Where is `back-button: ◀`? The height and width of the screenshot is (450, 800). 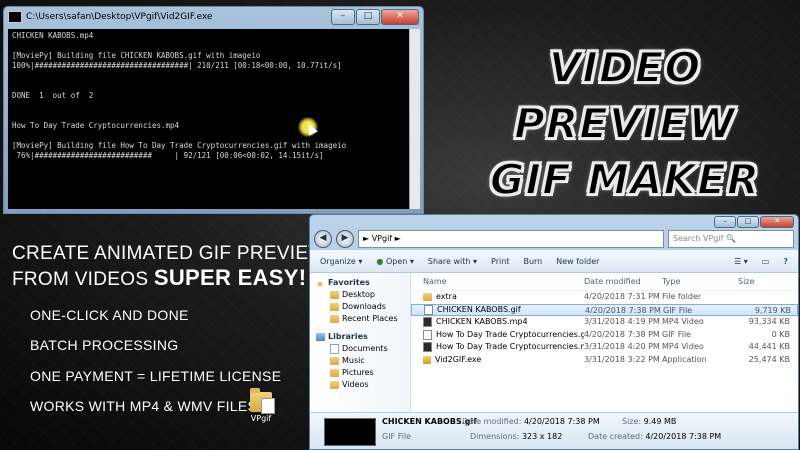
back-button: ◀ is located at coordinates (323, 239).